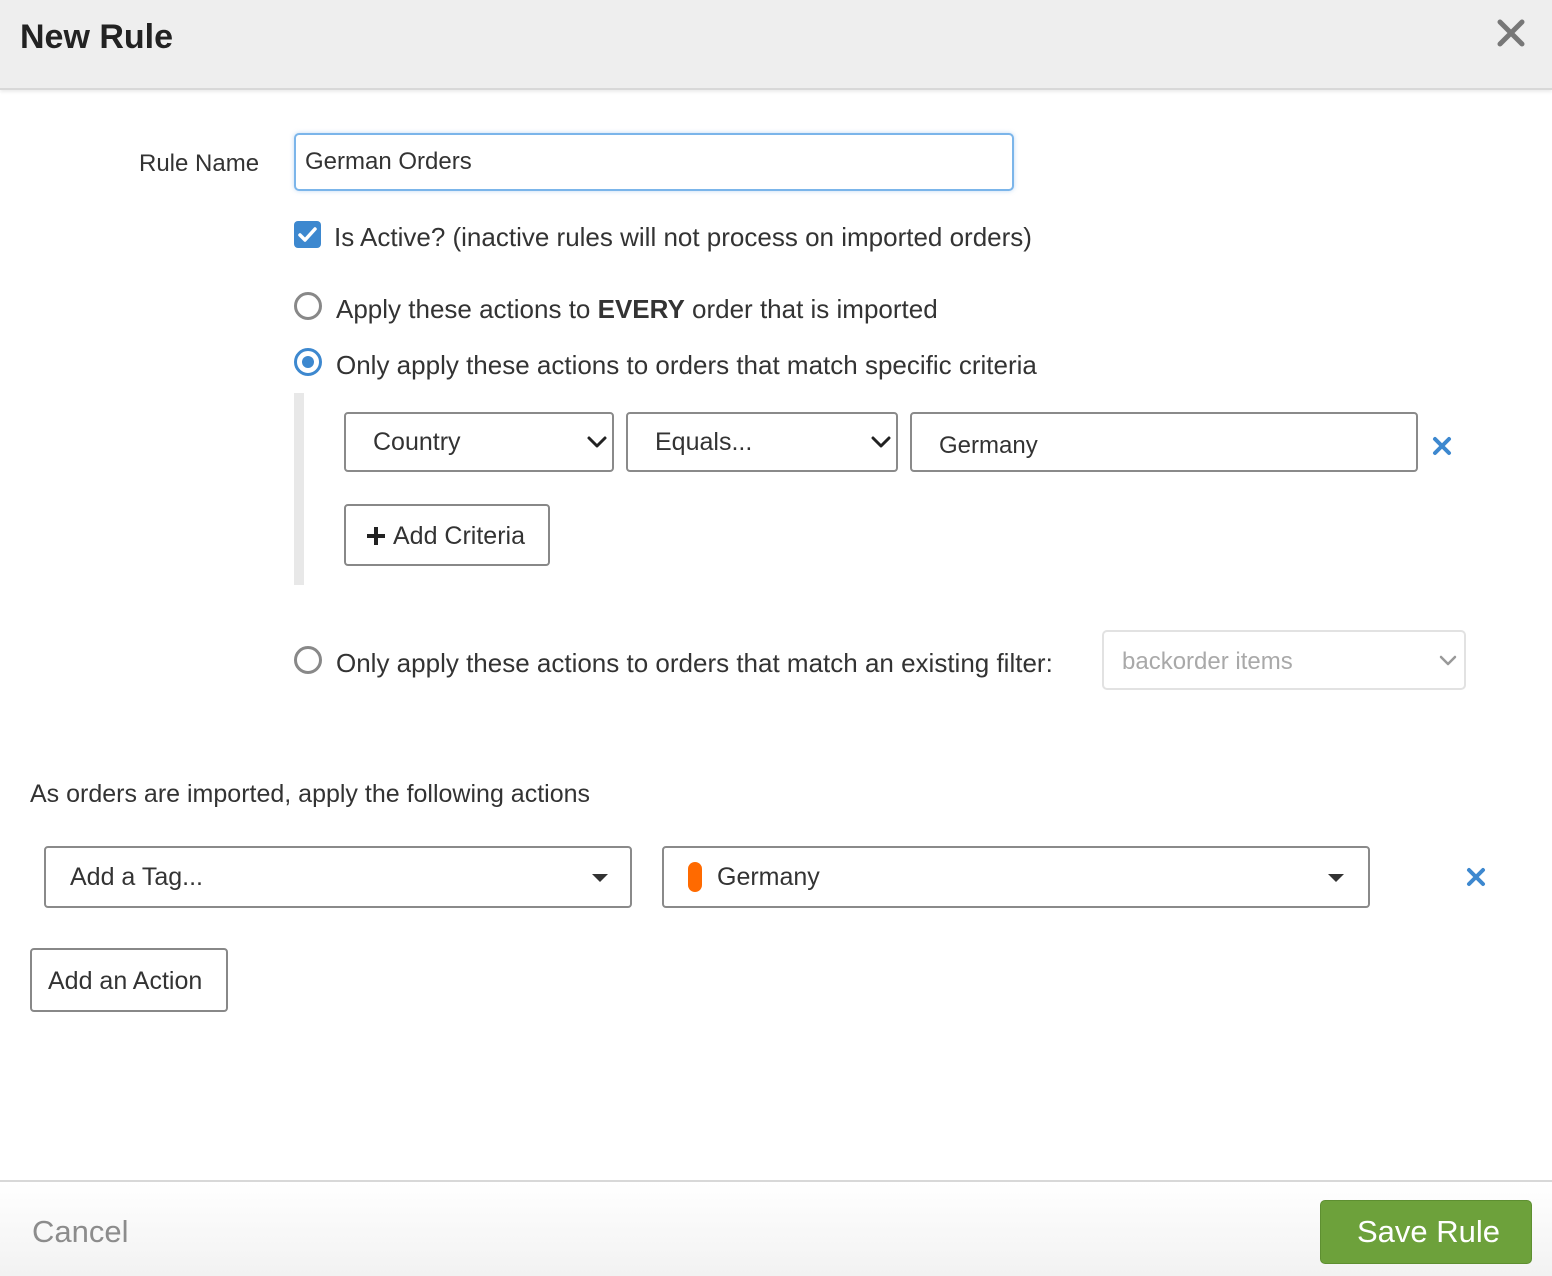  I want to click on radio-specific-criteria, so click(308, 362).